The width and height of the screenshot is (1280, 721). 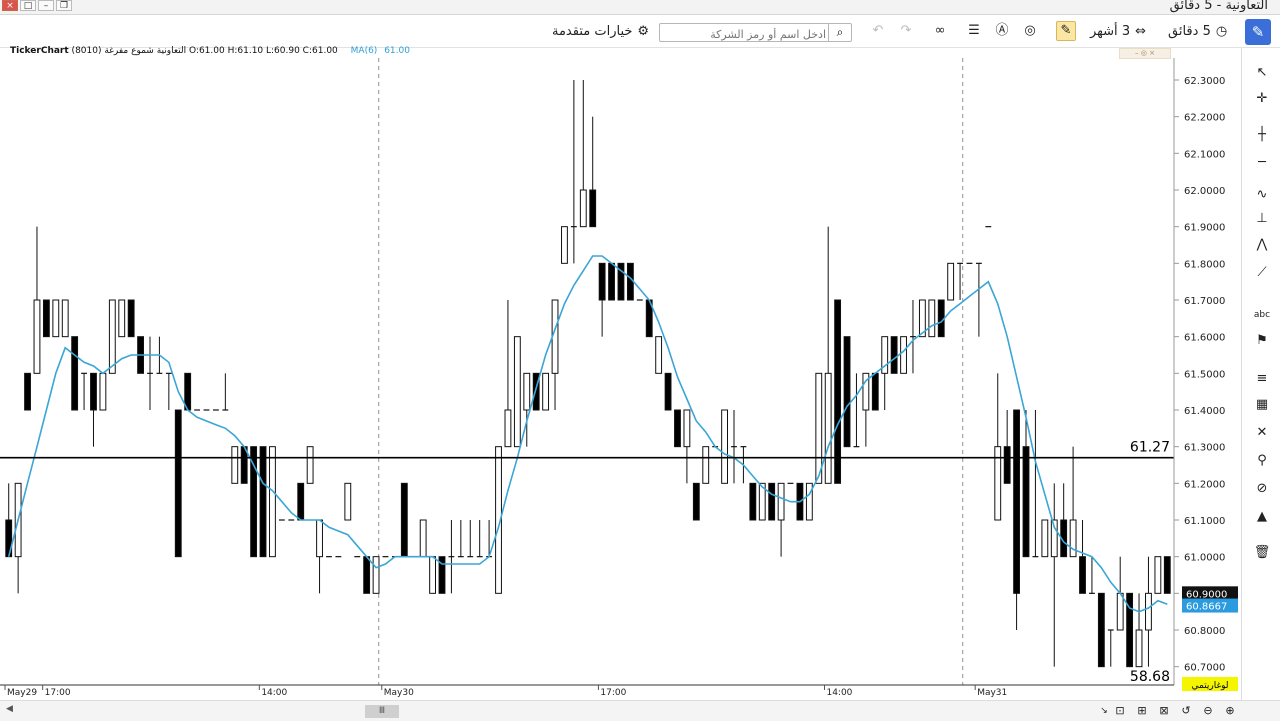 I want to click on restore-window-button: ❐, so click(x=64, y=5).